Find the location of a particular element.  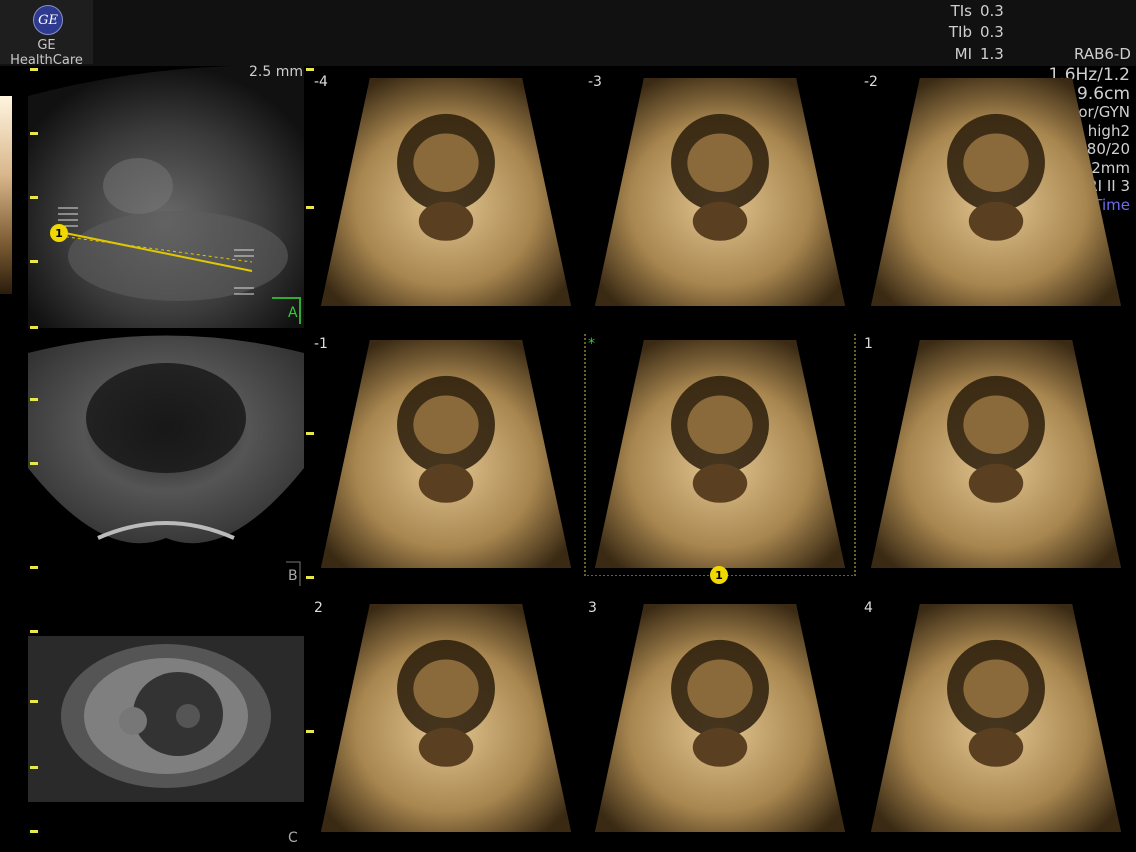

plane-b-label: B is located at coordinates (293, 576).